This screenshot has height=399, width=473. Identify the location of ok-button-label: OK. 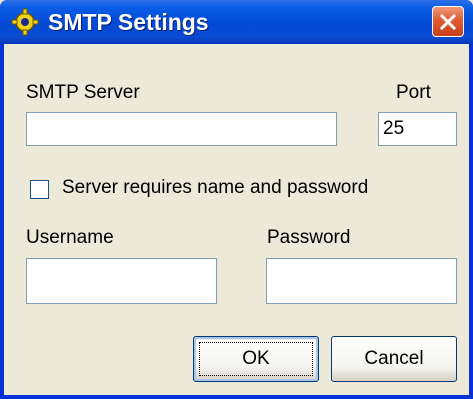
(256, 358).